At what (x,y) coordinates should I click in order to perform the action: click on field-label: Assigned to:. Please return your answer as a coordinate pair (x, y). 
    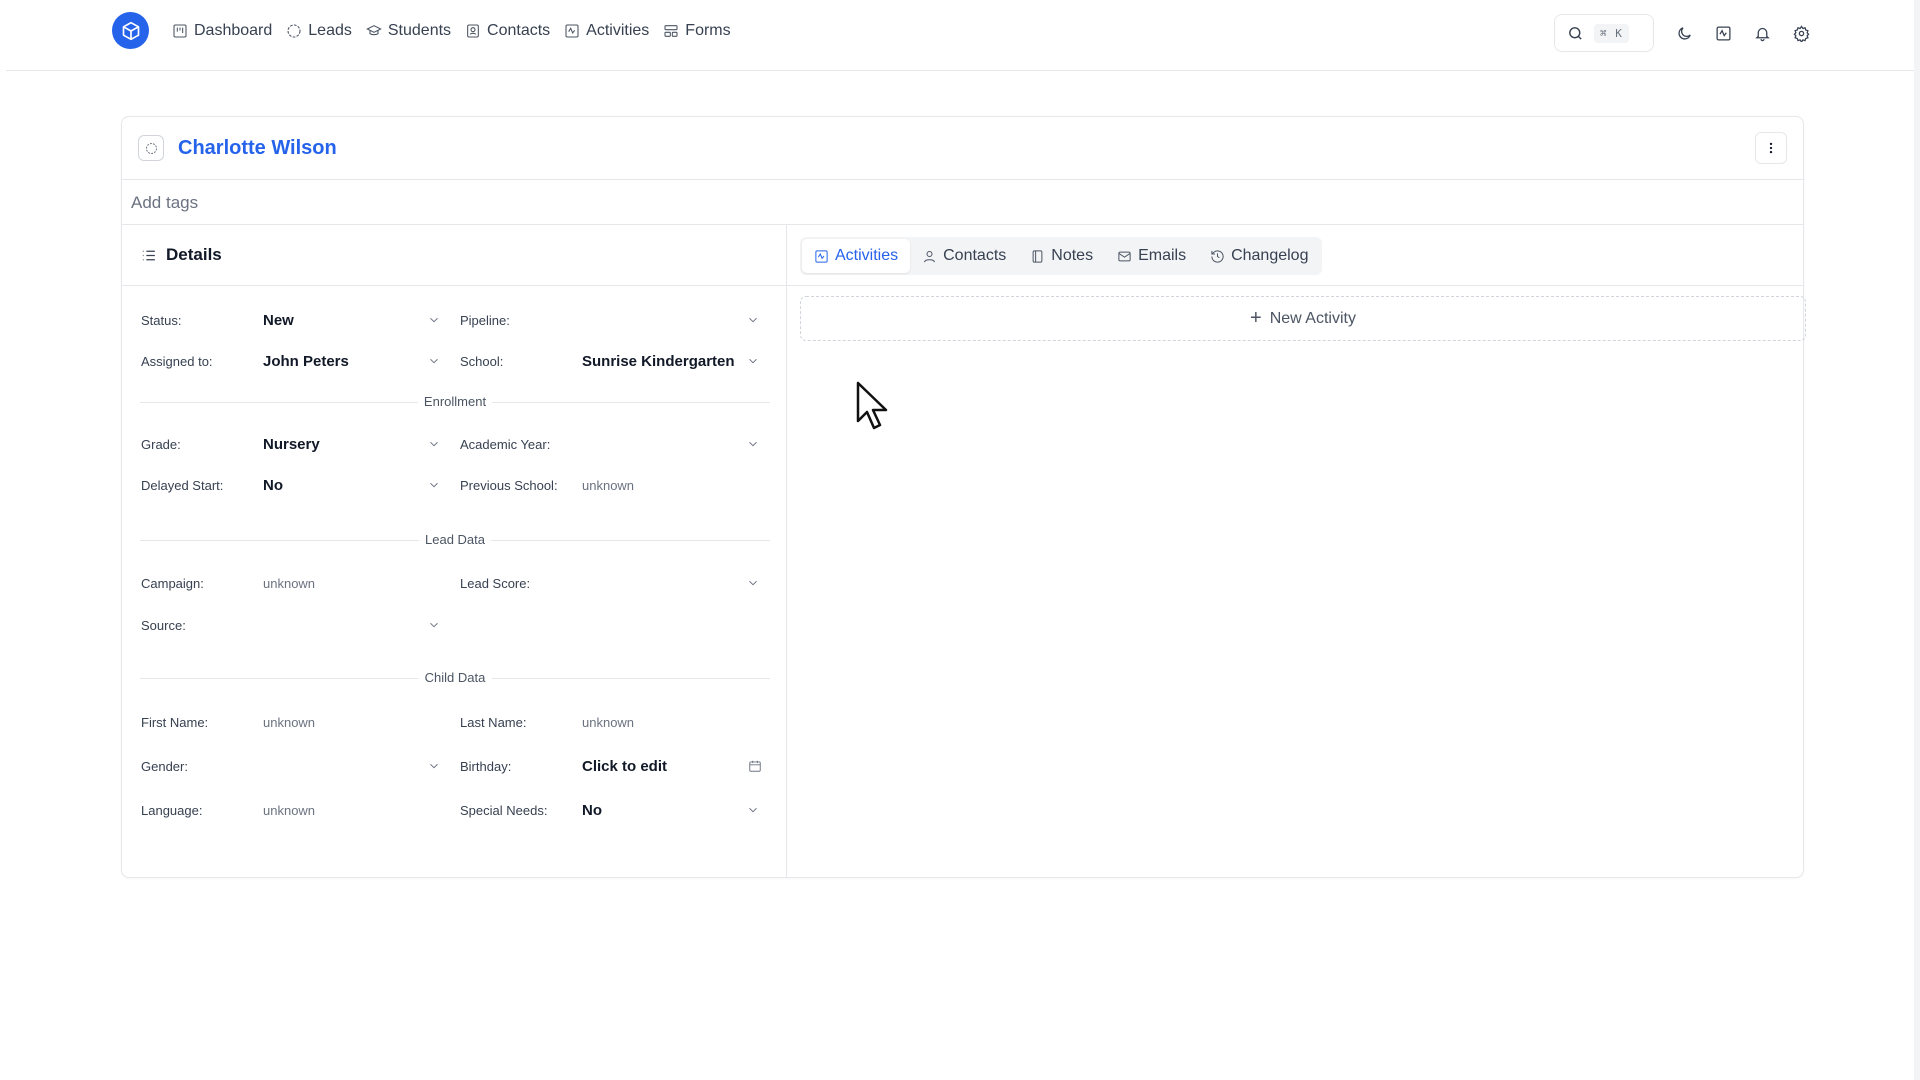
    Looking at the image, I should click on (177, 361).